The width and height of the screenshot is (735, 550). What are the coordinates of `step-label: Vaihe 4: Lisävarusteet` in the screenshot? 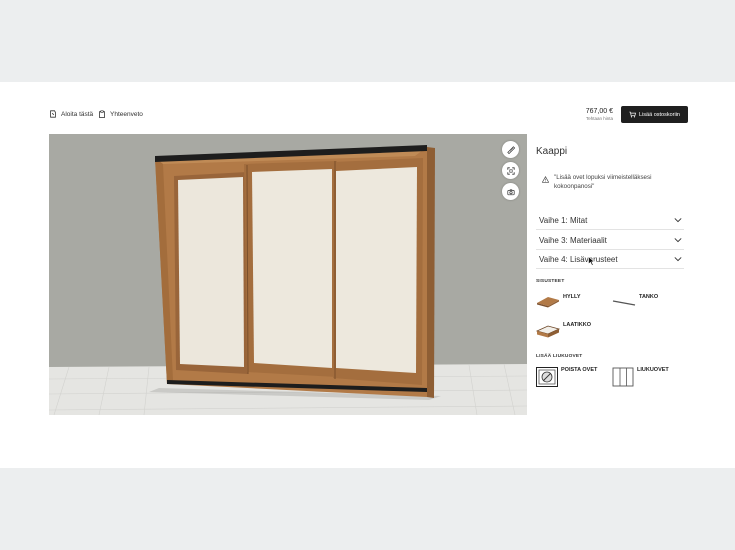 It's located at (578, 259).